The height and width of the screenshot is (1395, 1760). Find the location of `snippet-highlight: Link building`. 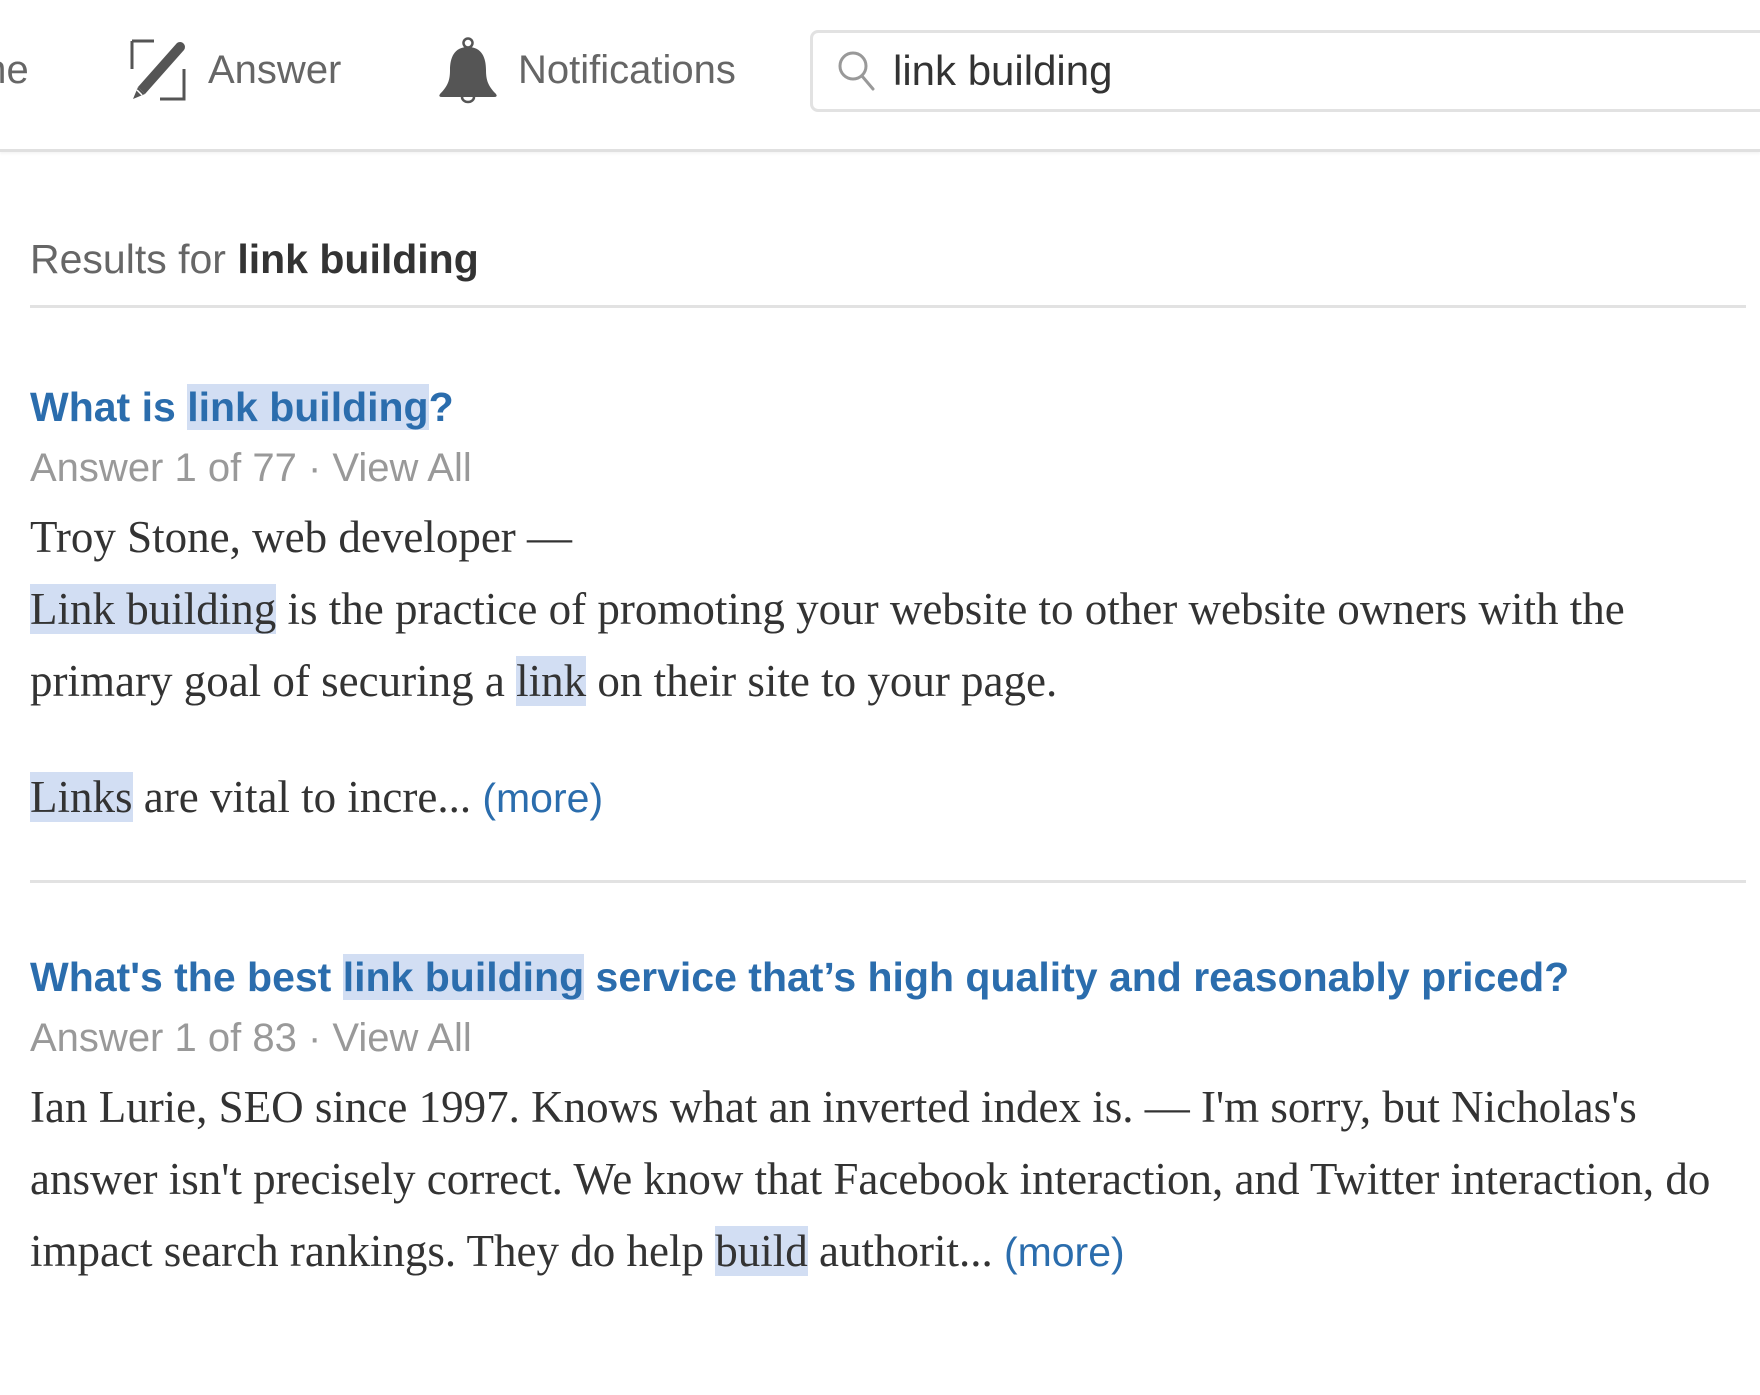

snippet-highlight: Link building is located at coordinates (153, 609).